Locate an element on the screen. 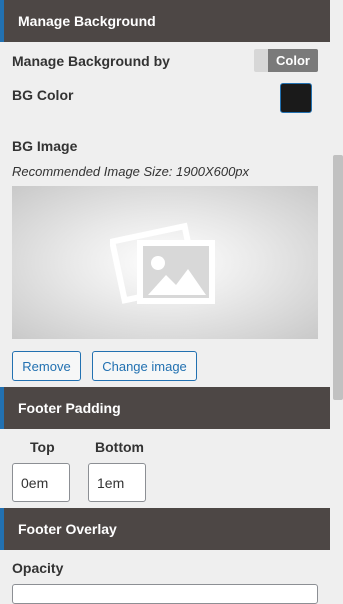  bg-image-label: BG Image is located at coordinates (45, 146).